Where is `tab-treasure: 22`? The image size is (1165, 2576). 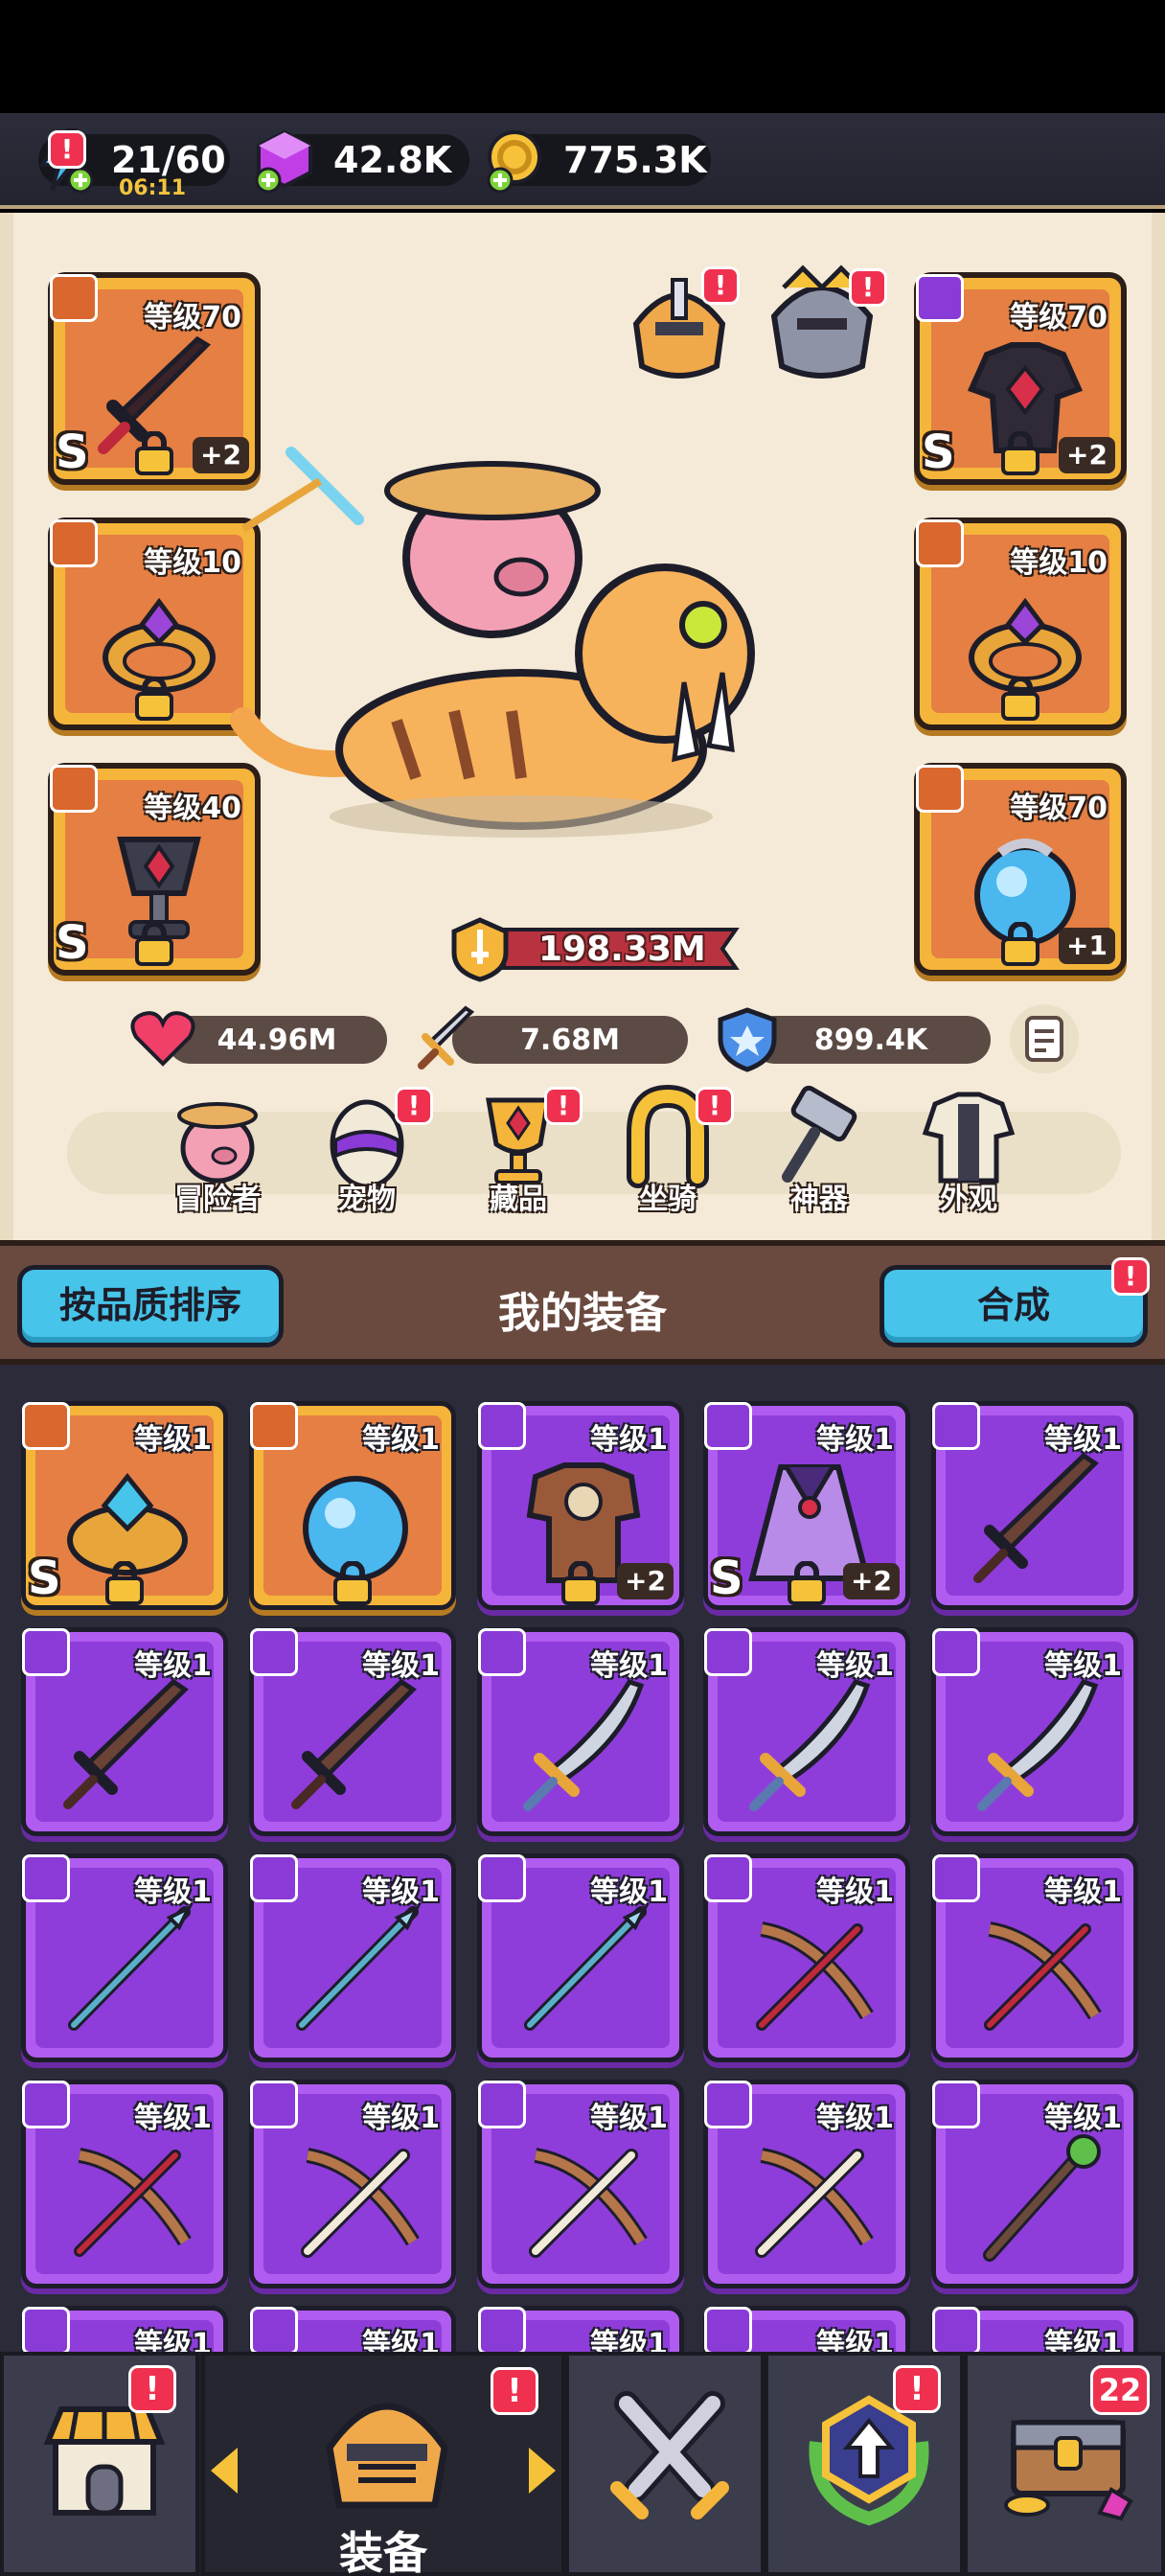
tab-treasure: 22 is located at coordinates (1065, 2464).